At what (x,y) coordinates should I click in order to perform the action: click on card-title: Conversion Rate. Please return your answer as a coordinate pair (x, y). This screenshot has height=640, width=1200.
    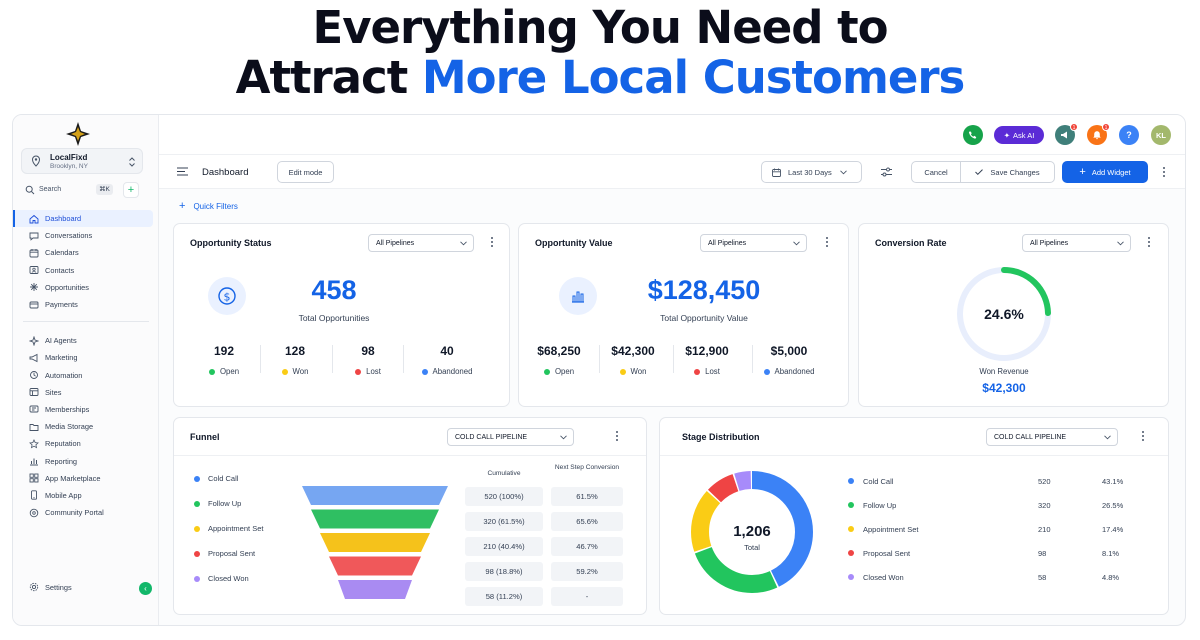
    Looking at the image, I should click on (911, 243).